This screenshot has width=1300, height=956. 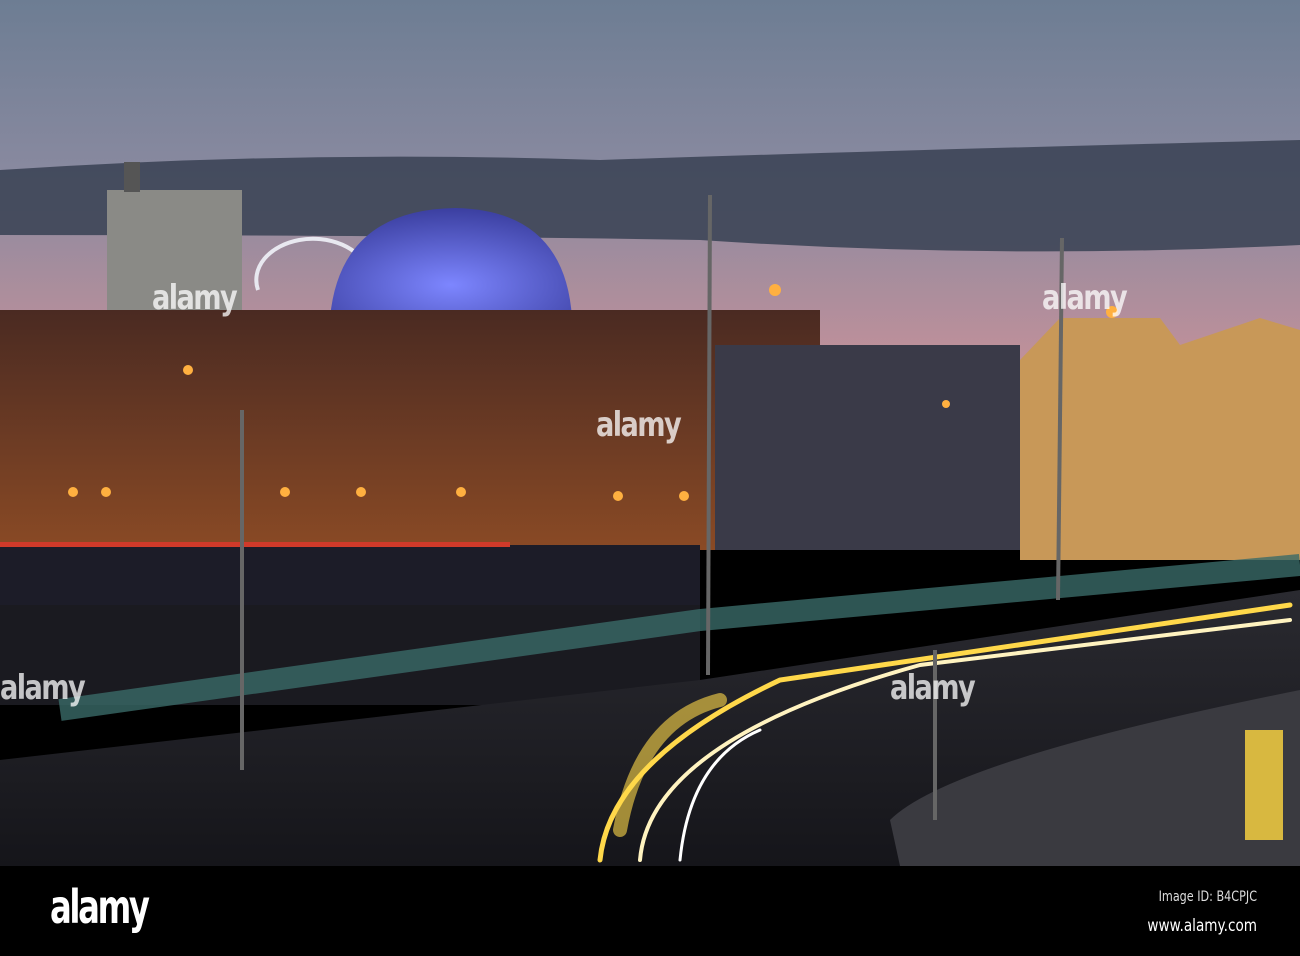 I want to click on river, so click(x=350, y=655).